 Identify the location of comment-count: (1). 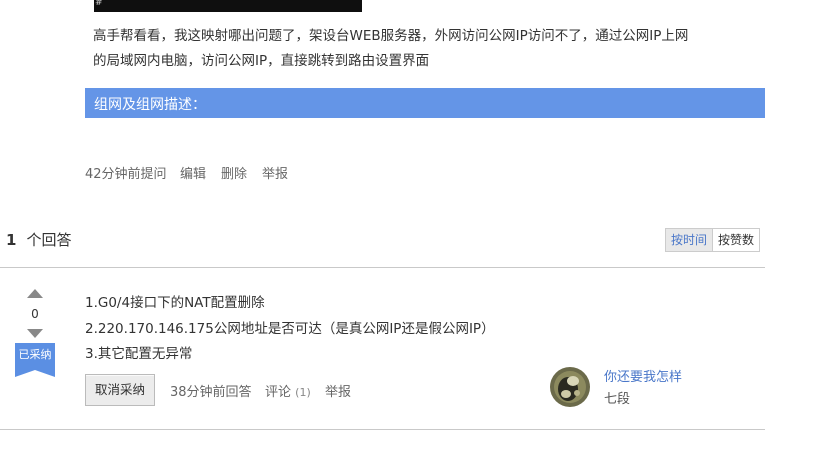
(303, 392).